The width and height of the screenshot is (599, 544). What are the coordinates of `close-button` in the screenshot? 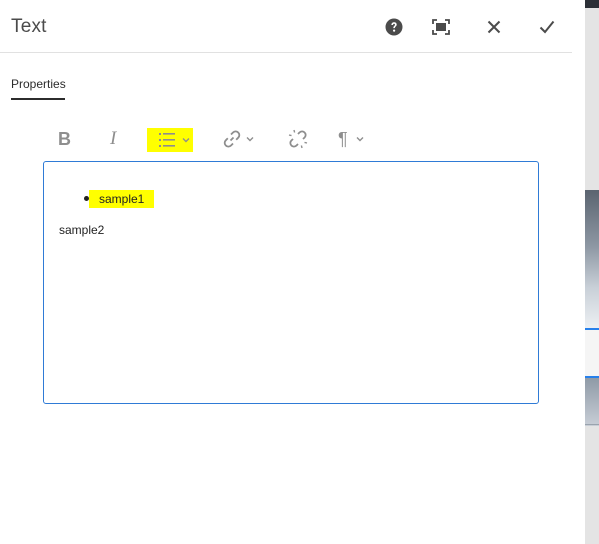 It's located at (494, 27).